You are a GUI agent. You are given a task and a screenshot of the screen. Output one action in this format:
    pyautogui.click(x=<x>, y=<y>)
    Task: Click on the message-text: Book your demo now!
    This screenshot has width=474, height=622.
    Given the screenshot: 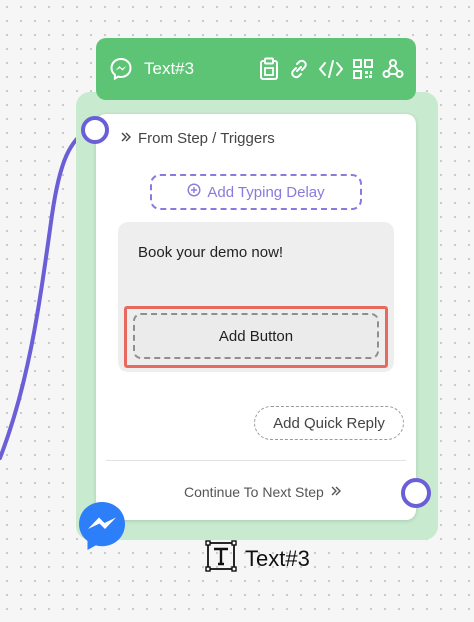 What is the action you would take?
    pyautogui.click(x=210, y=252)
    